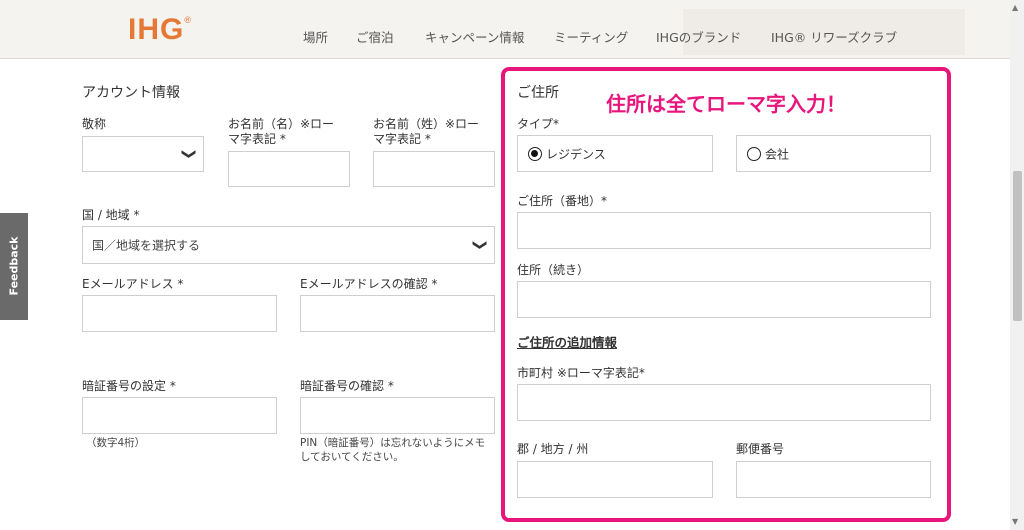  Describe the element at coordinates (726, 104) in the screenshot. I see `annotation-text: 住所は全てローマ字入力！` at that location.